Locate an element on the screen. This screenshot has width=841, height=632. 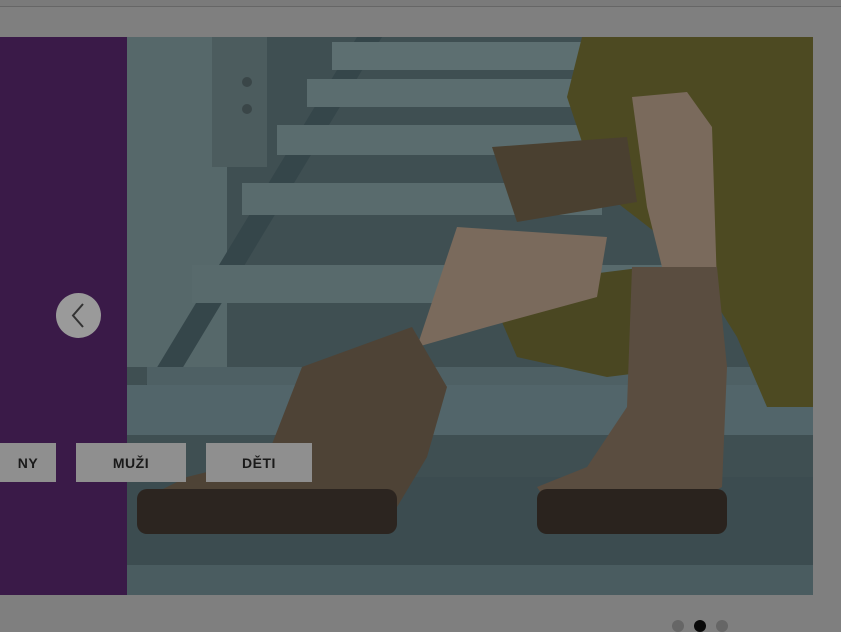
category-button-women: NY is located at coordinates (28, 462).